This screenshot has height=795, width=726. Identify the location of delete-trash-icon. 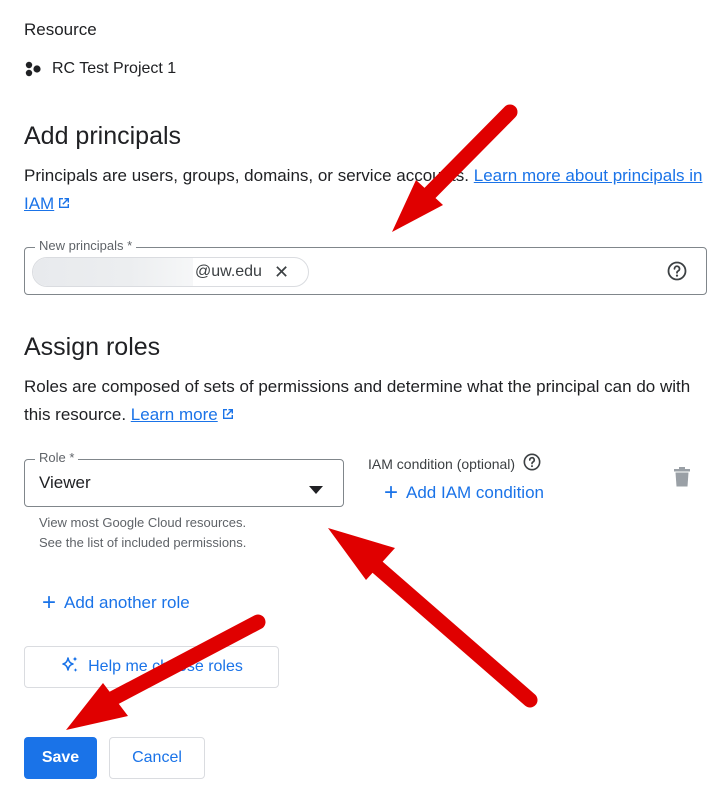
(682, 479).